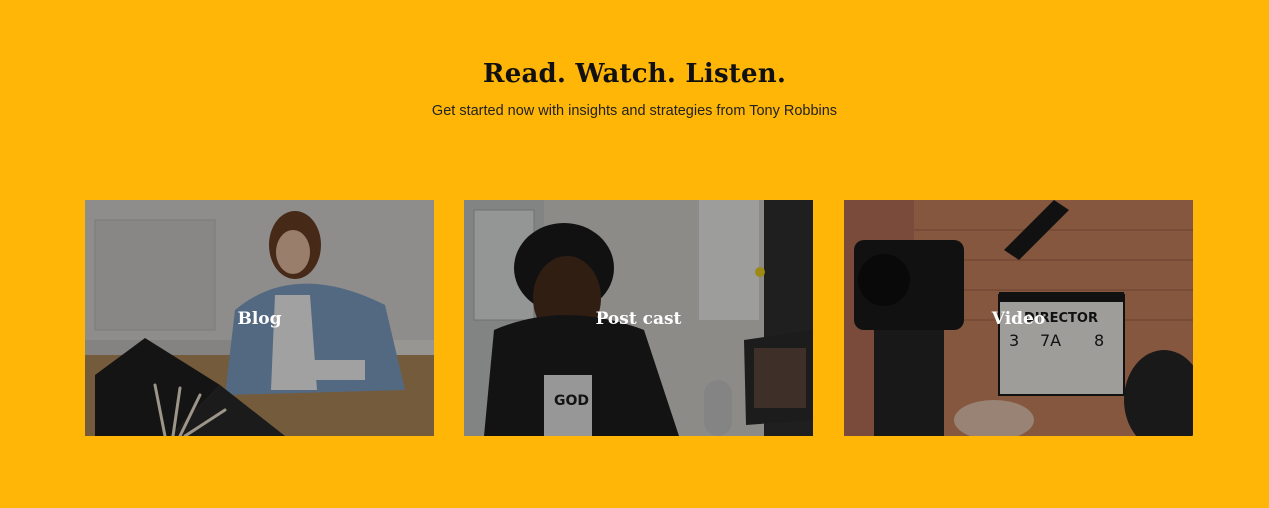 Image resolution: width=1269 pixels, height=508 pixels. I want to click on podcast-card-label: Post cast, so click(638, 319).